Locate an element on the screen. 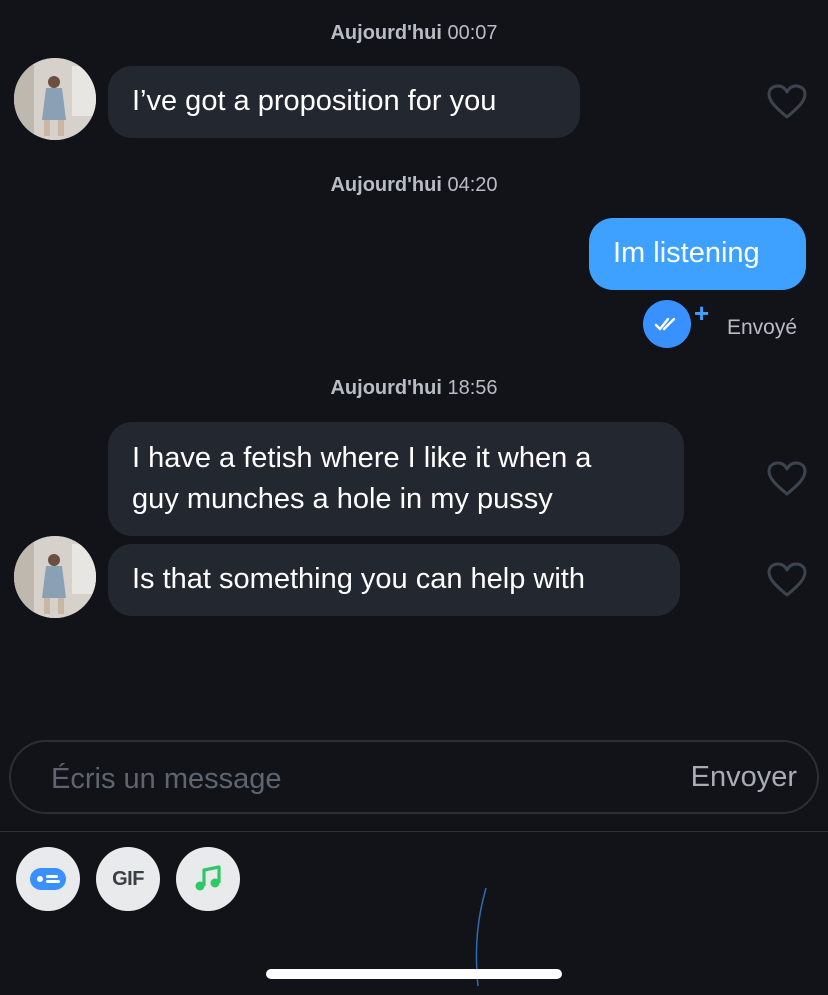  music-button is located at coordinates (208, 879).